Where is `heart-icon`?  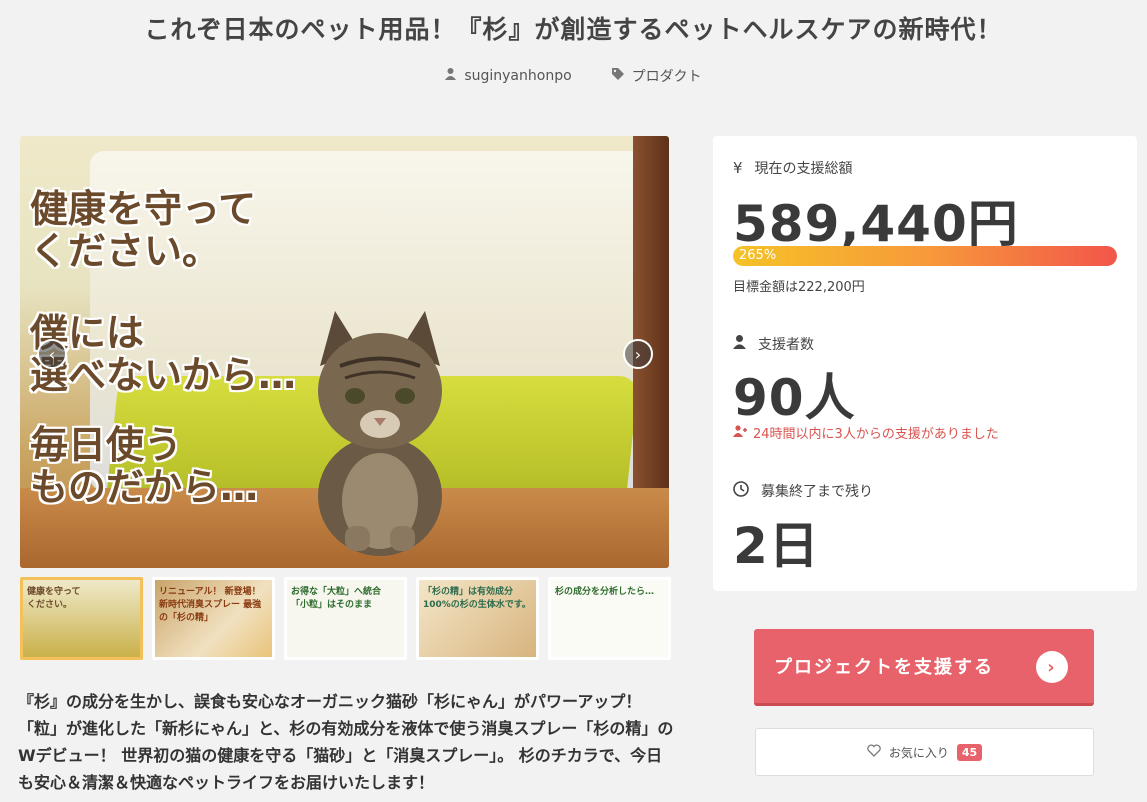 heart-icon is located at coordinates (874, 752).